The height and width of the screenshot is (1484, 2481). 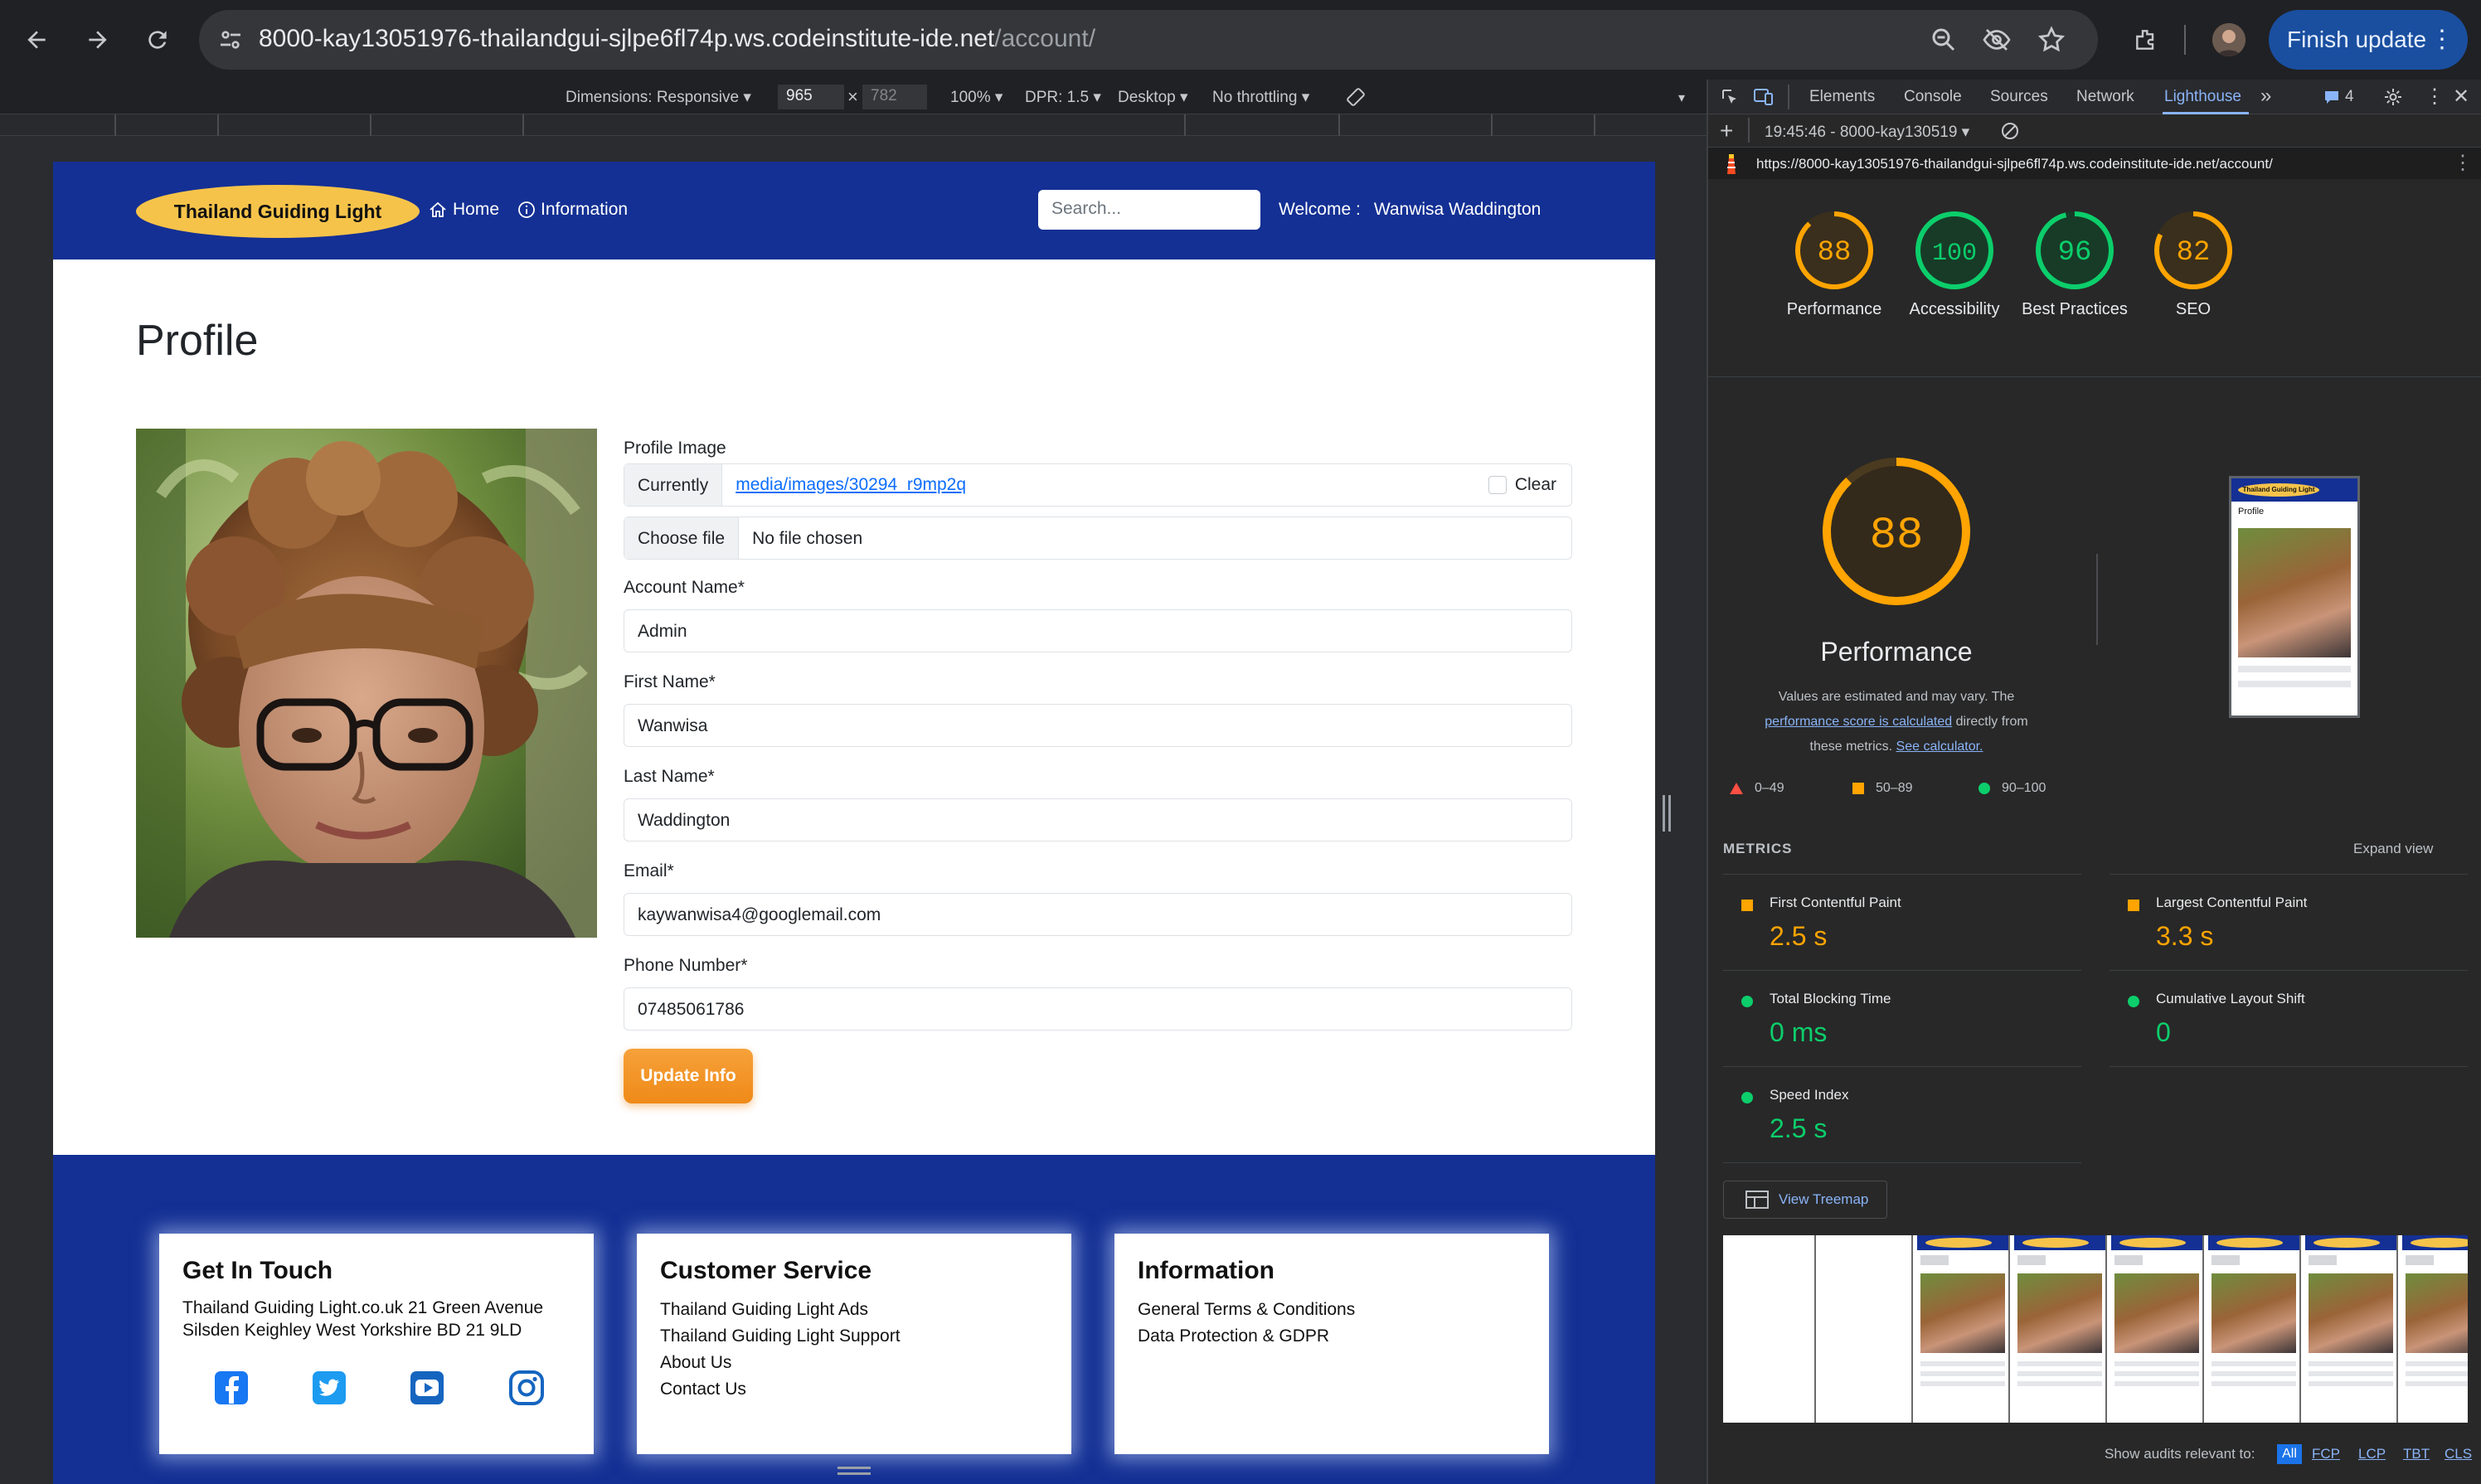 What do you see at coordinates (1834, 309) in the screenshot?
I see `gauge-label: Performance` at bounding box center [1834, 309].